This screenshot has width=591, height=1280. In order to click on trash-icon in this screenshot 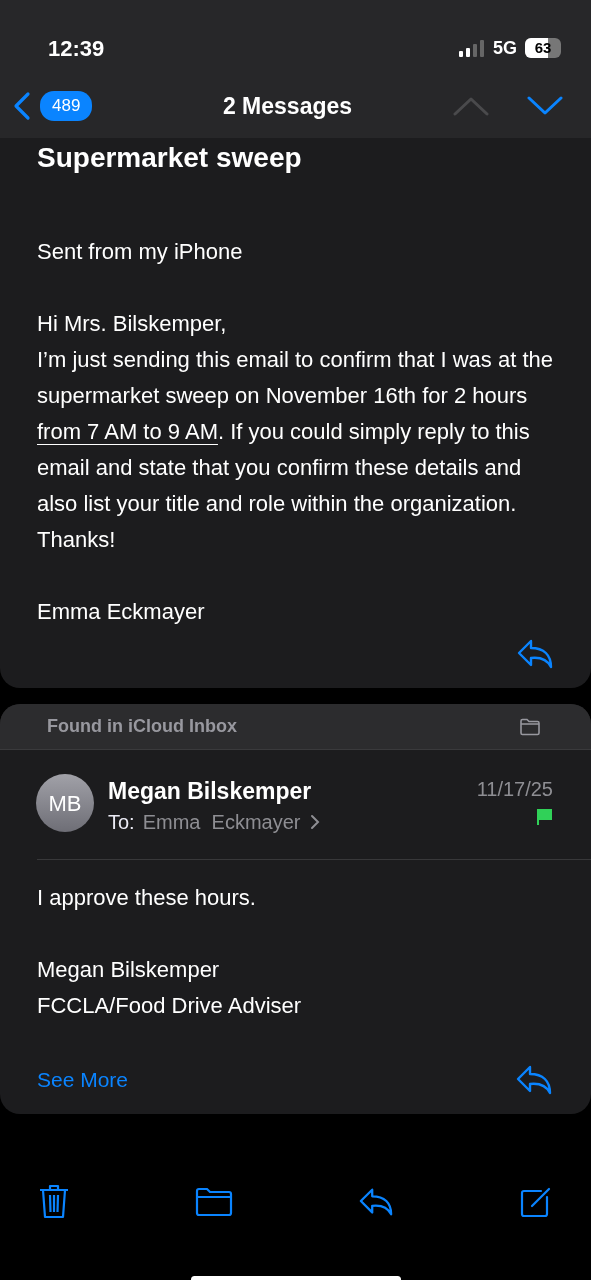, I will do `click(54, 1201)`.